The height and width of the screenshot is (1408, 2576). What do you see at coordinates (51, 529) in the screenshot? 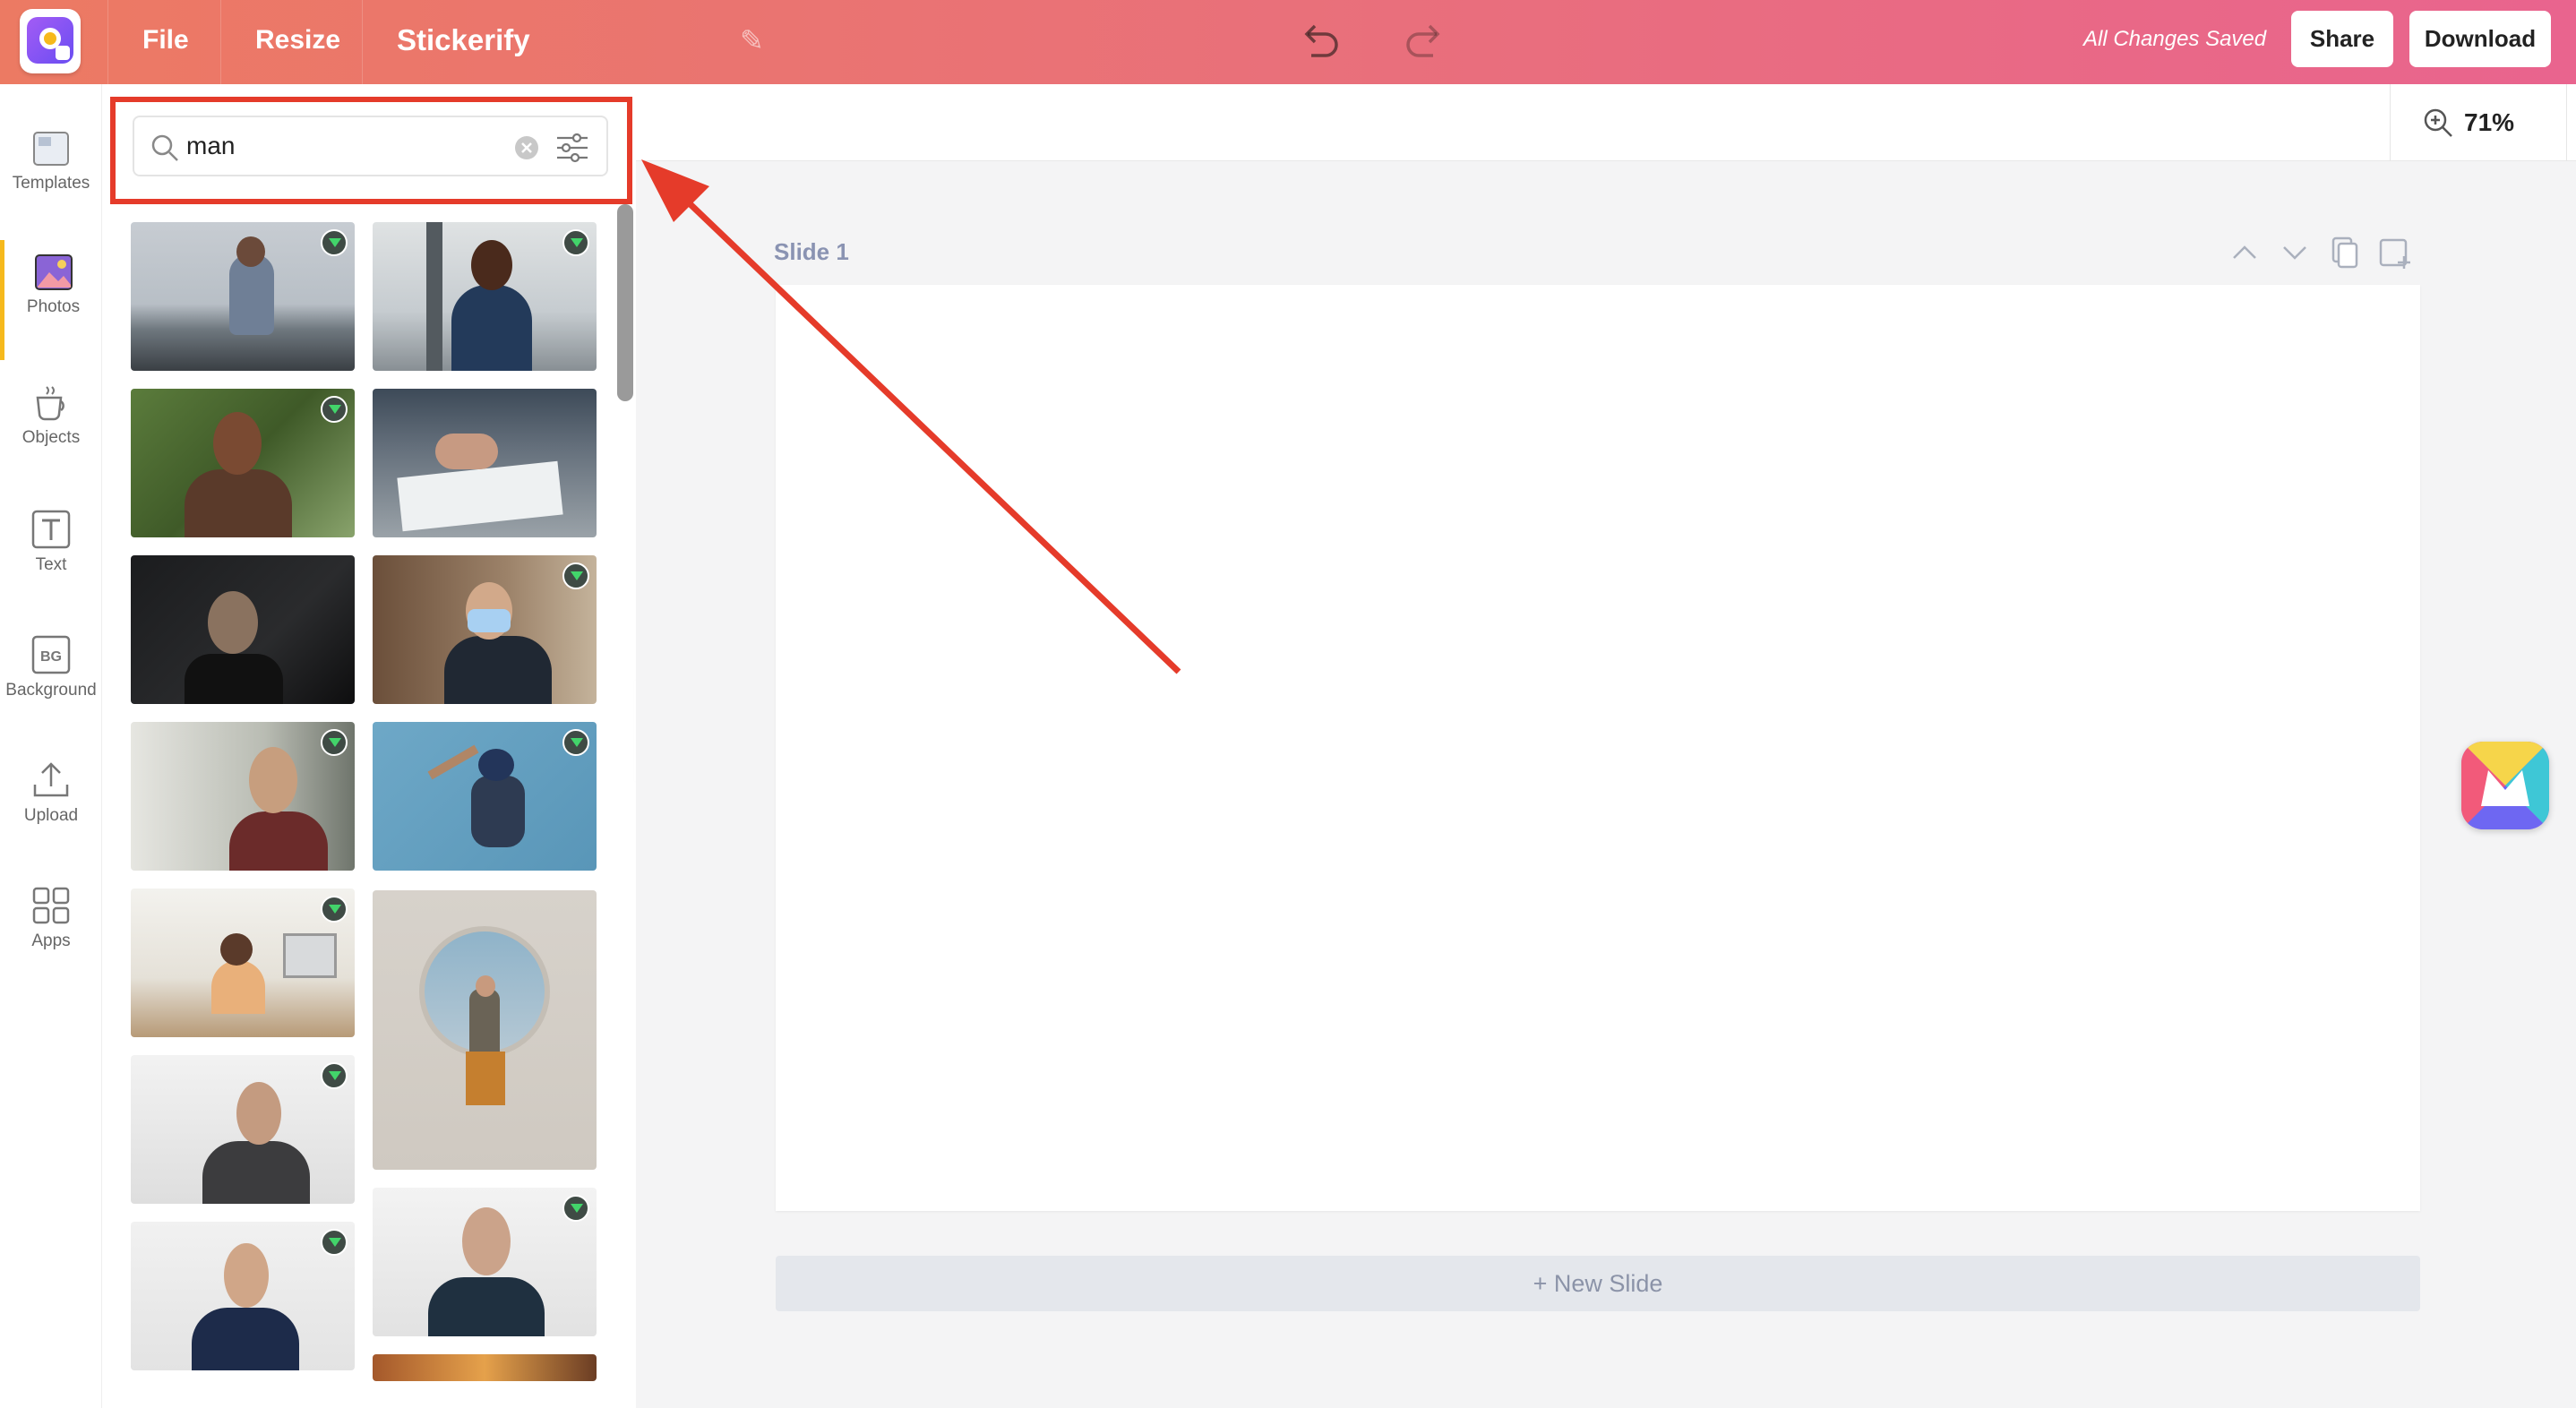
I see `text-icon` at bounding box center [51, 529].